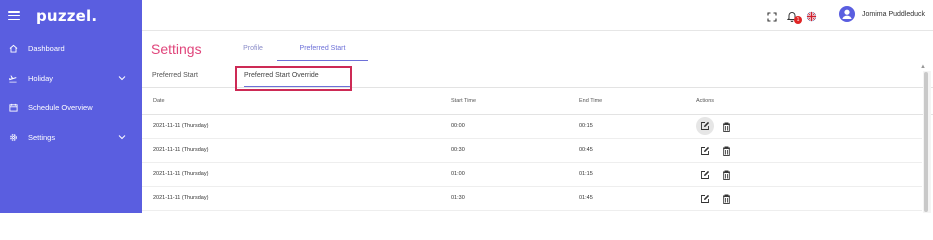 This screenshot has width=933, height=240. What do you see at coordinates (175, 75) in the screenshot?
I see `subtab-preferred-start: Preferred Start` at bounding box center [175, 75].